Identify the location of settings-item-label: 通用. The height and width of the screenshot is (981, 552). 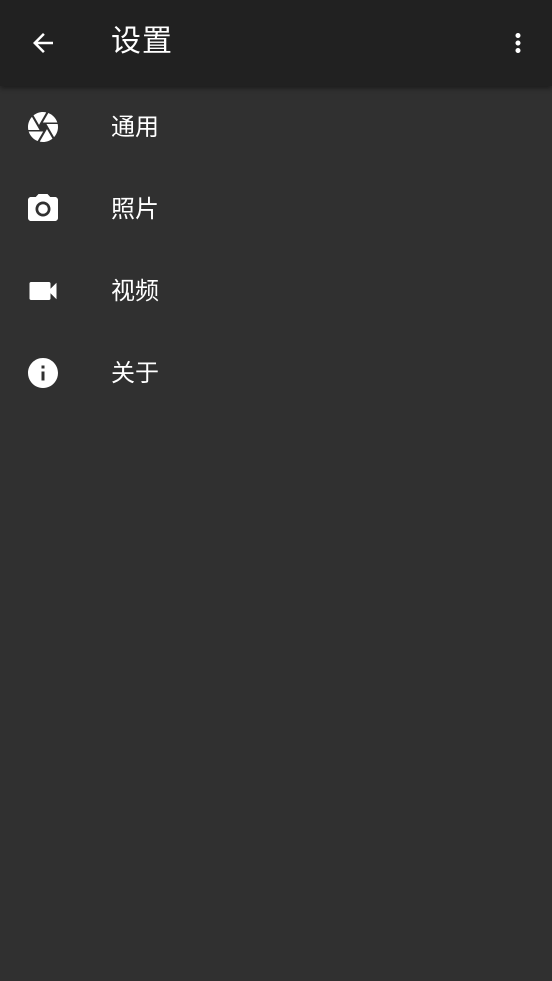
(135, 127).